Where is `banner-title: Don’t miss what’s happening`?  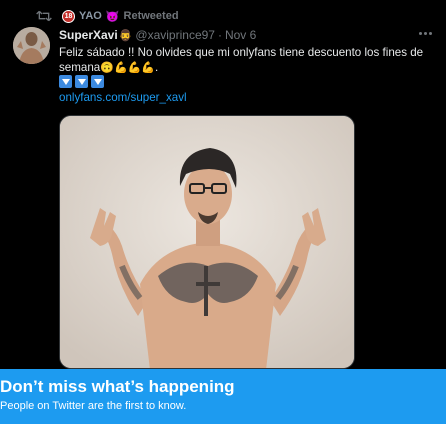 banner-title: Don’t miss what’s happening is located at coordinates (117, 386).